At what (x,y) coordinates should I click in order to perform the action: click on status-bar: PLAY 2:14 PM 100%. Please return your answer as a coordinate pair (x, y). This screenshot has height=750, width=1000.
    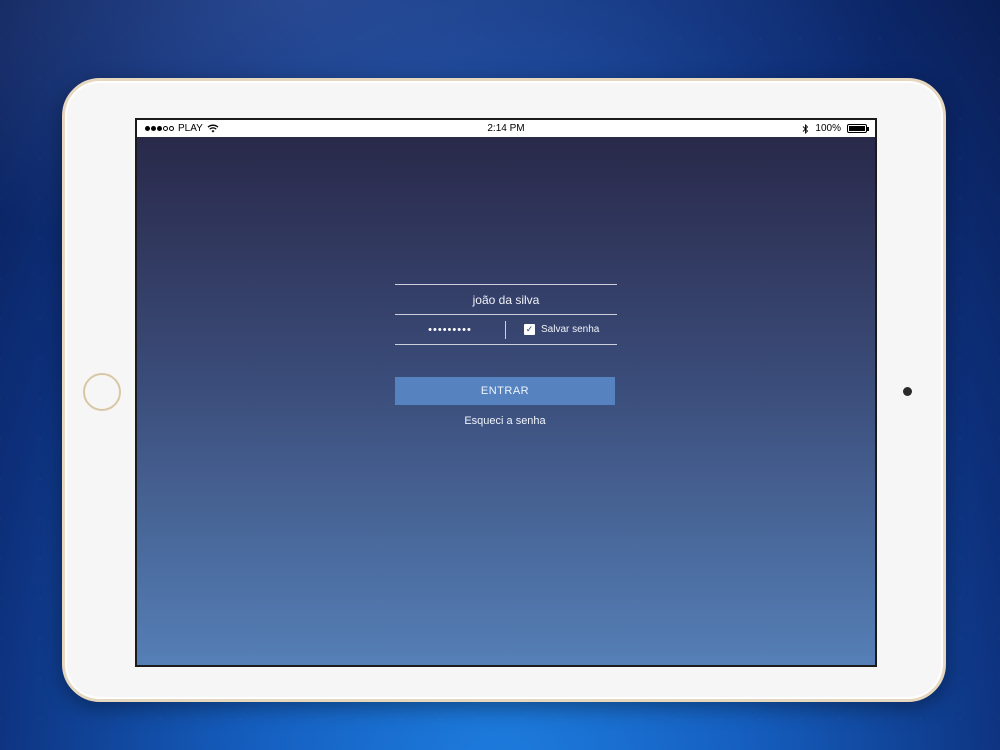
    Looking at the image, I should click on (506, 128).